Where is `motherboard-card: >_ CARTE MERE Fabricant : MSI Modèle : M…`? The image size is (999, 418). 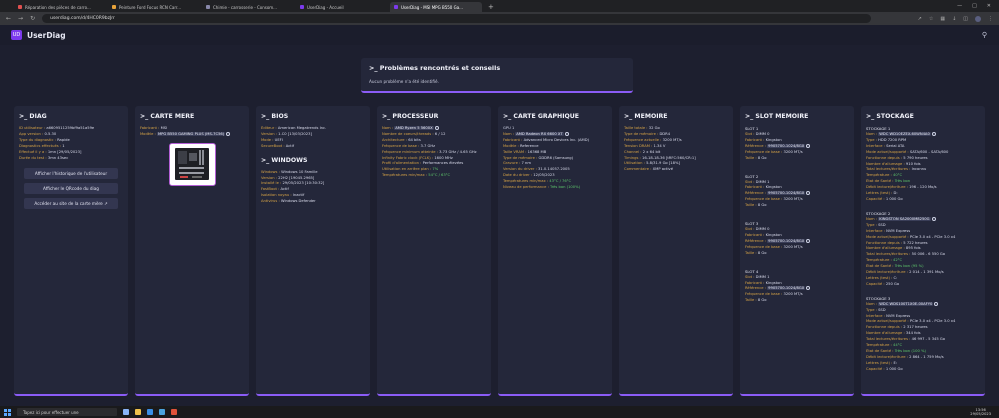
motherboard-card: >_ CARTE MERE Fabricant : MSI Modèle : M… is located at coordinates (192, 251).